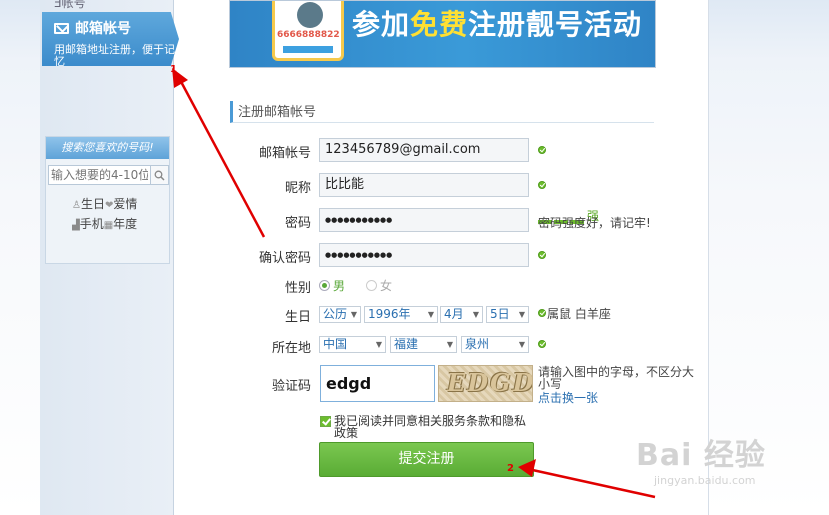 The width and height of the screenshot is (829, 515). Describe the element at coordinates (439, 24) in the screenshot. I see `banner-title-highlight: 免费` at that location.